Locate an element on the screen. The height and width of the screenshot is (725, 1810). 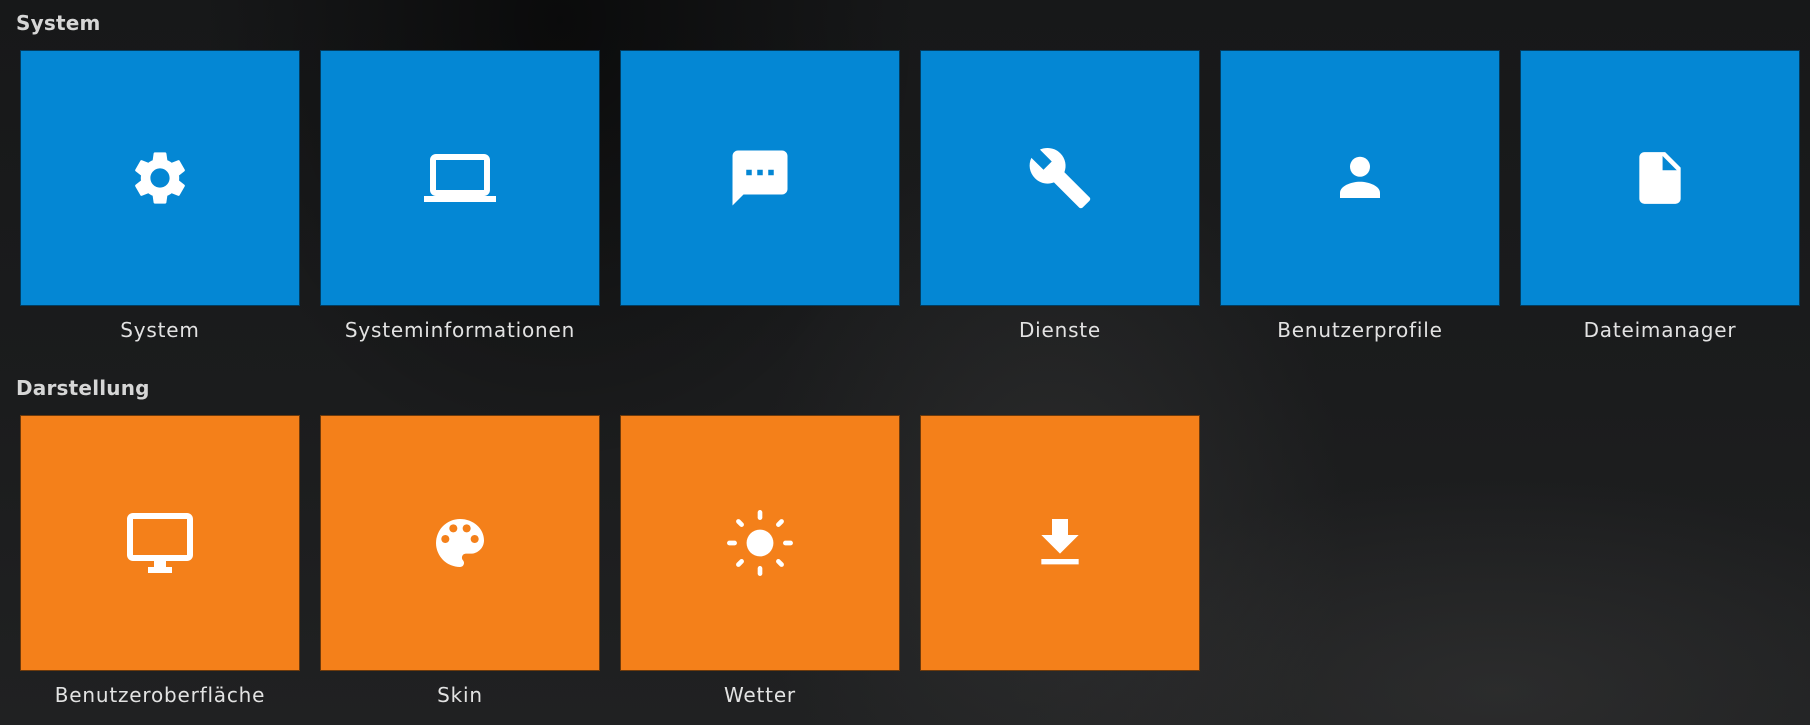
tile-dienste is located at coordinates (1060, 178).